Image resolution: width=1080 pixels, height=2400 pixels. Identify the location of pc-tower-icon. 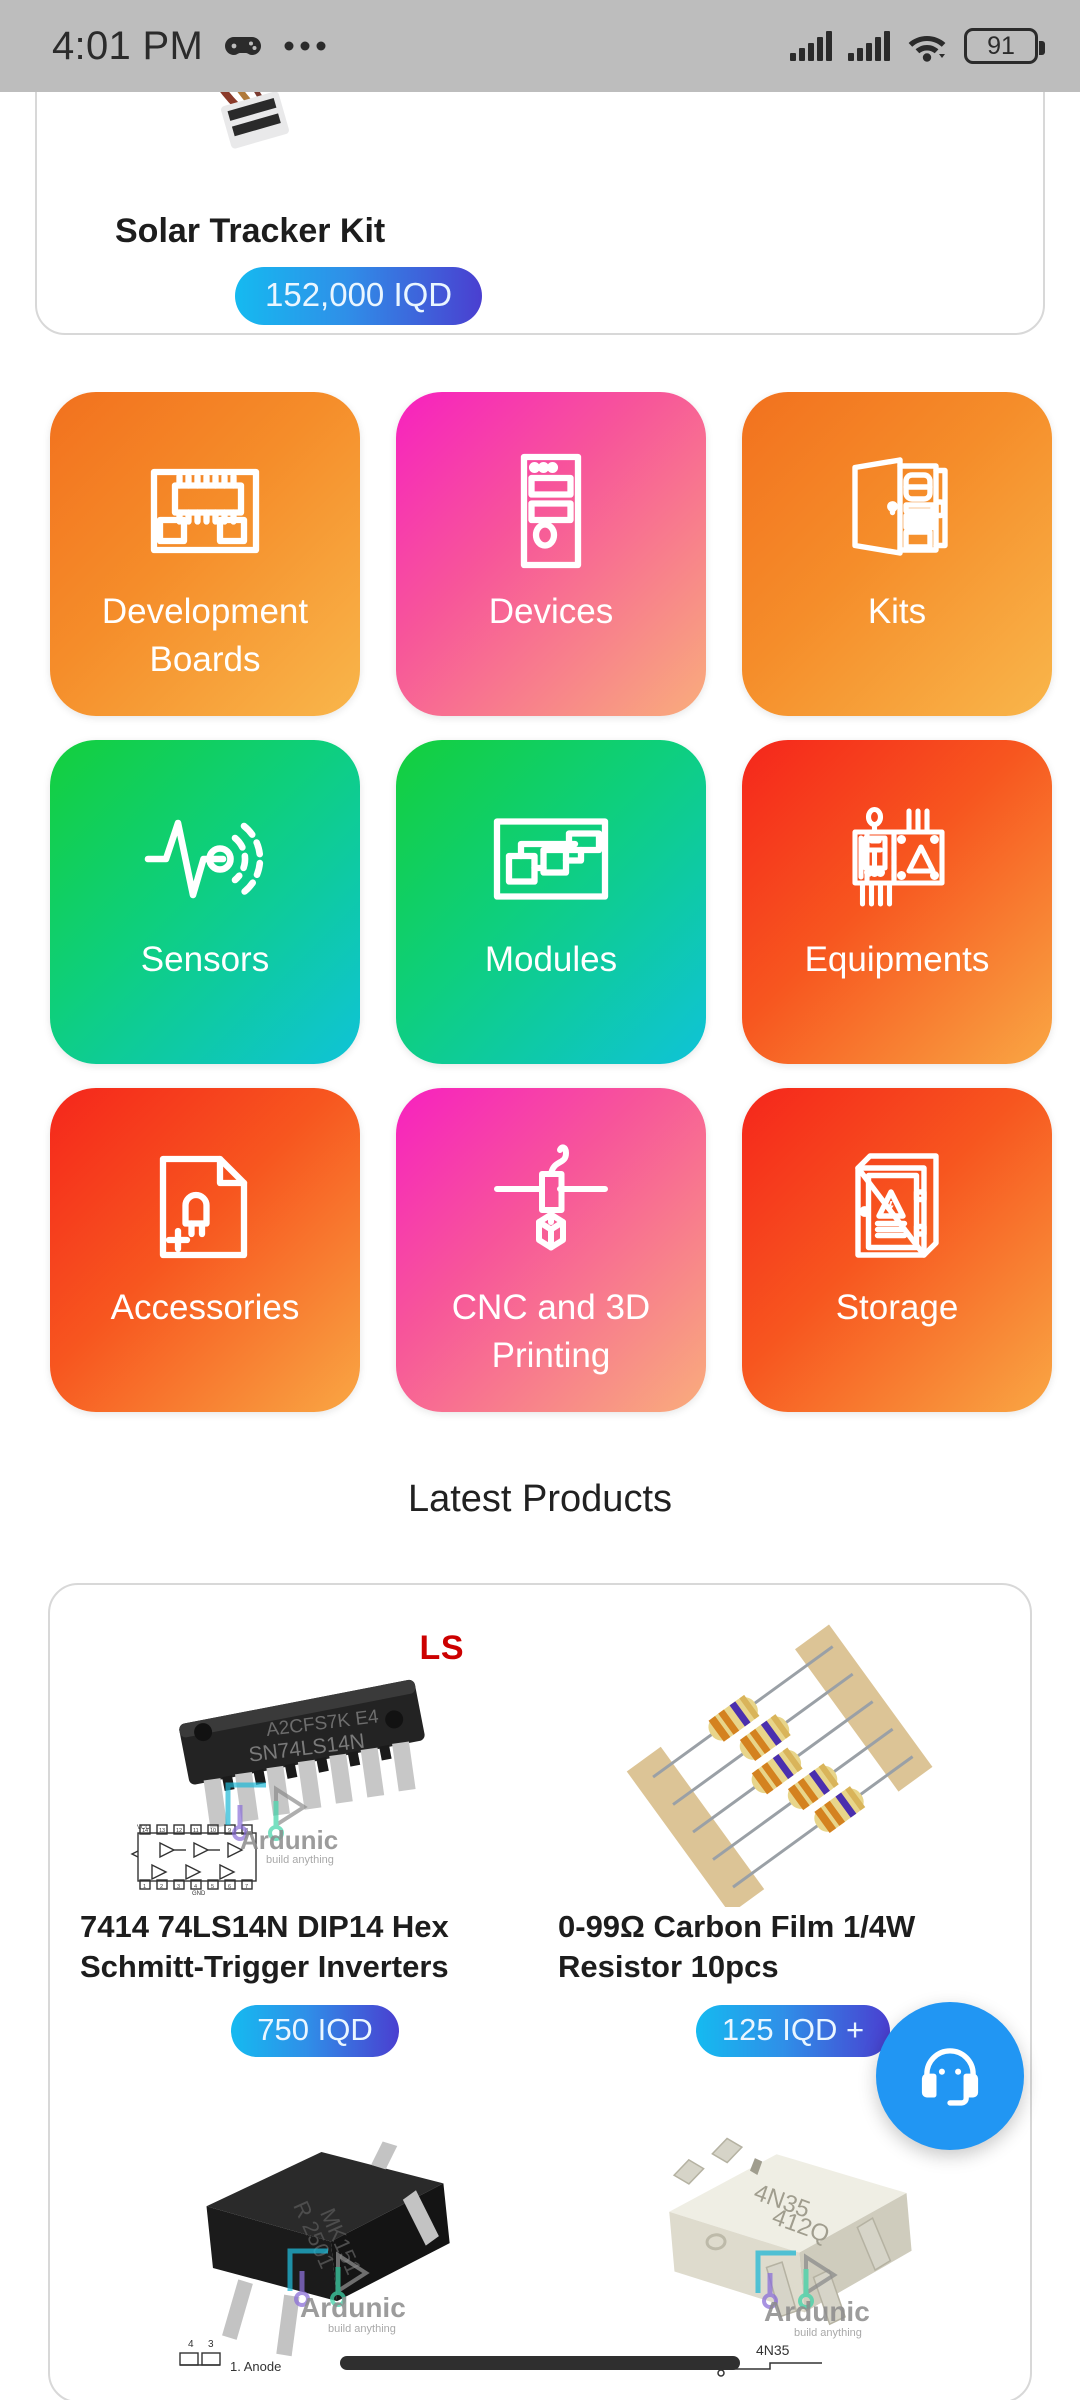
(551, 511).